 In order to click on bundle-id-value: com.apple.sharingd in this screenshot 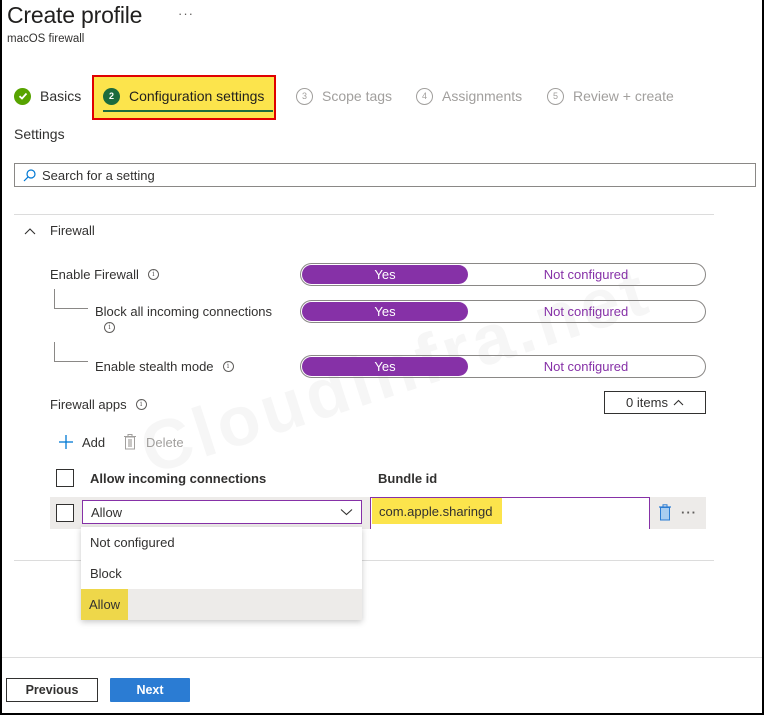, I will do `click(437, 511)`.